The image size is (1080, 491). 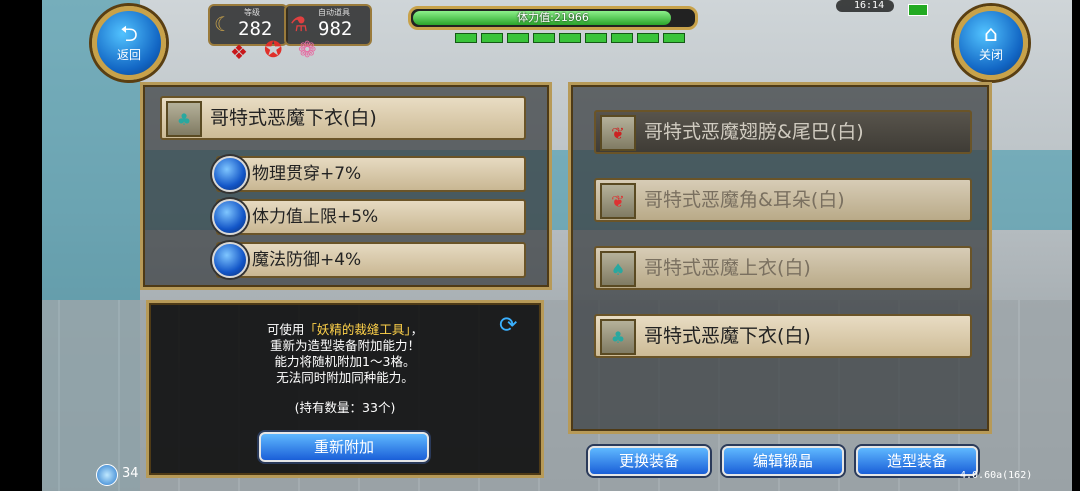 What do you see at coordinates (21, 245) in the screenshot?
I see `left-screen-edge` at bounding box center [21, 245].